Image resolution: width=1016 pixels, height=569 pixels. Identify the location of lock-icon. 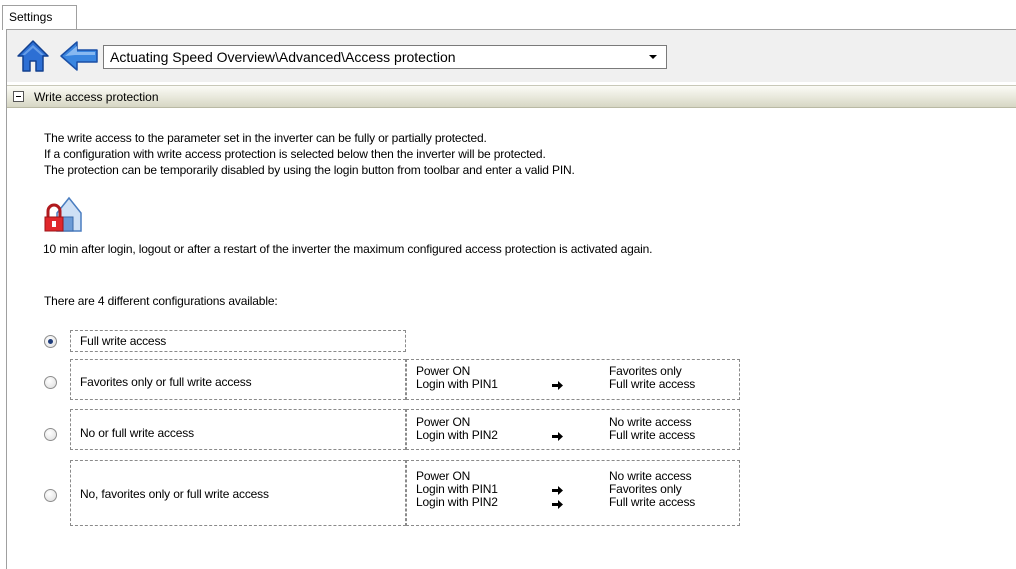
(64, 215).